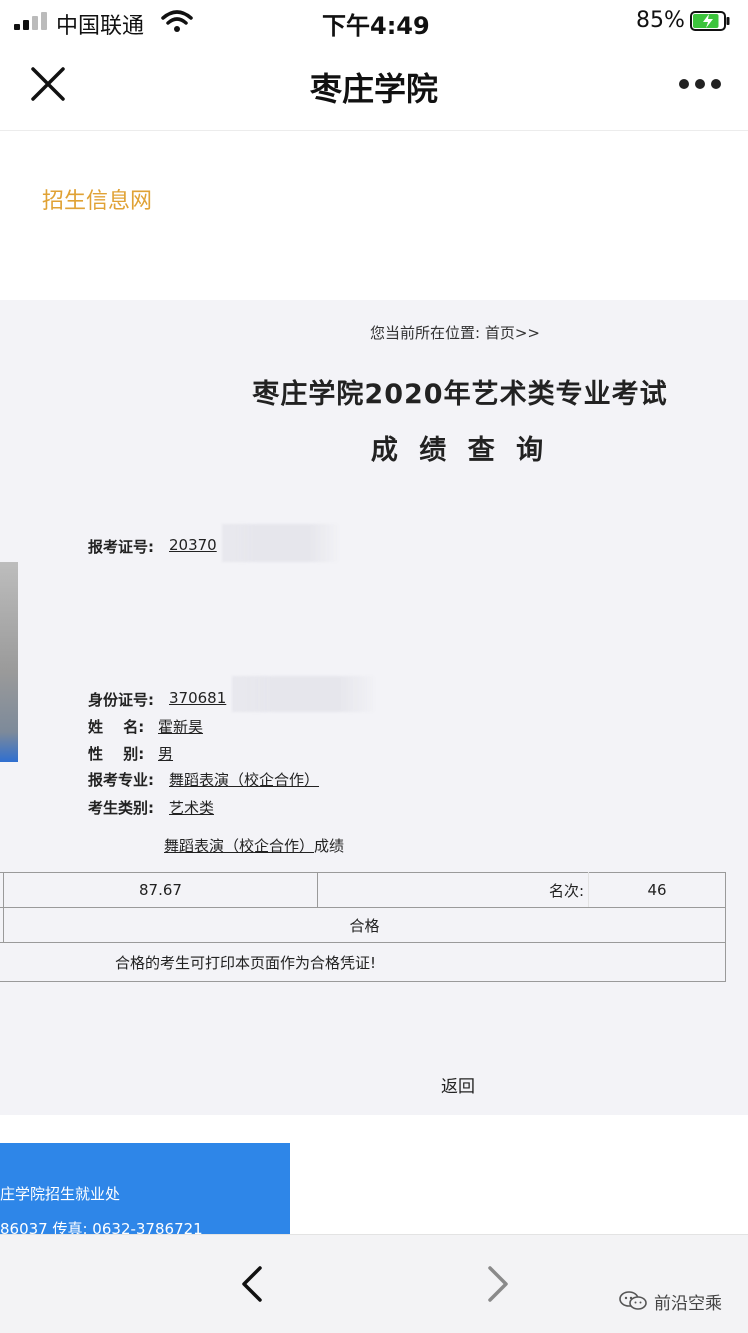 The width and height of the screenshot is (748, 1333). I want to click on status-bar: 中国联通 下午4:49 85%, so click(374, 22).